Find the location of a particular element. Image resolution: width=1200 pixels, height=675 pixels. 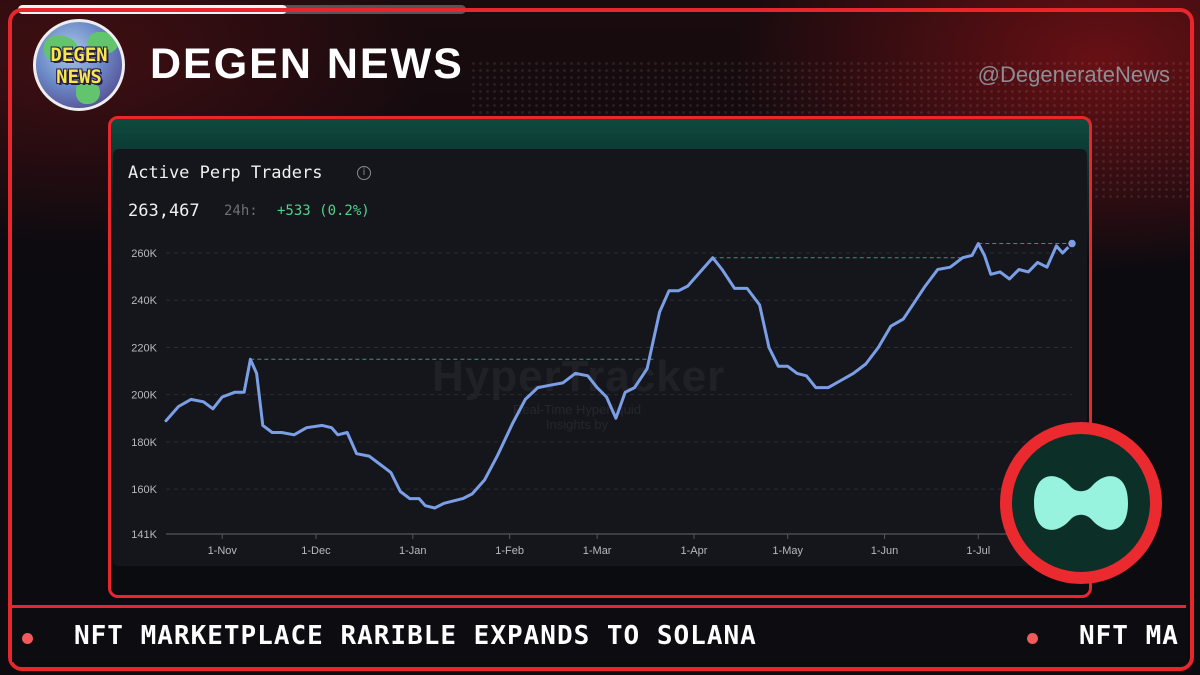

y-axis: 260K 240K 220K 200K 180K 160K 141K is located at coordinates (144, 394).